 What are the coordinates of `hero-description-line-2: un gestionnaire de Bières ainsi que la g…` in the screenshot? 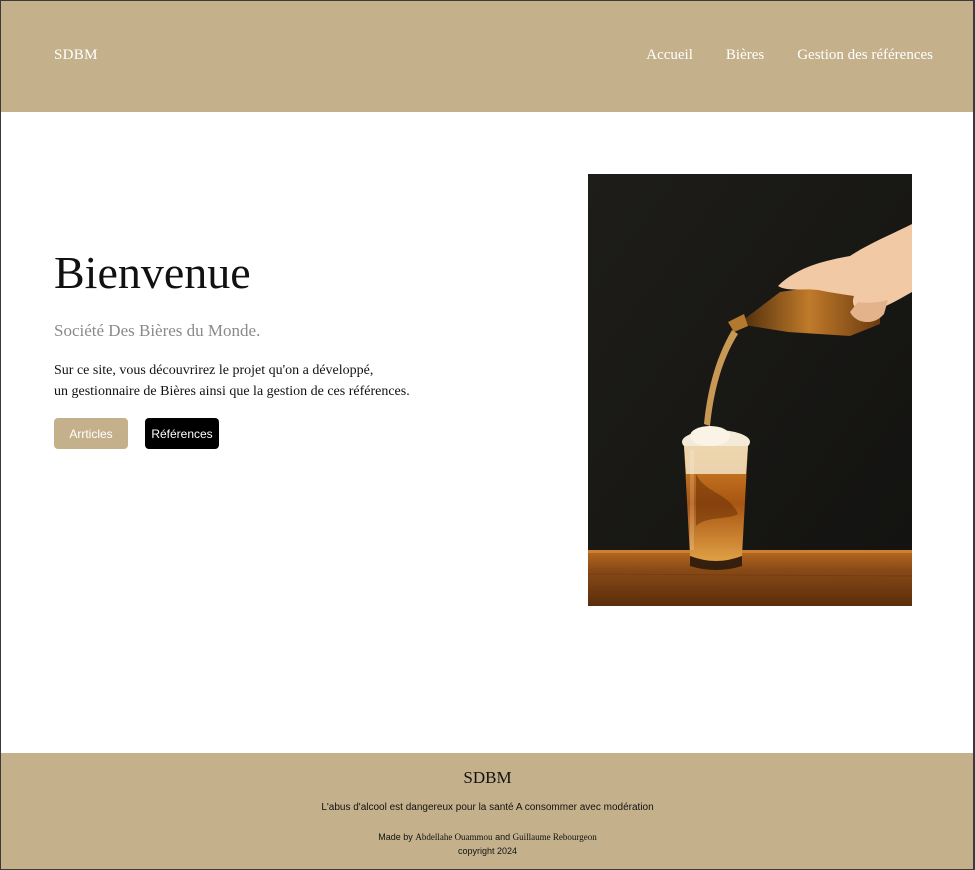 It's located at (232, 391).